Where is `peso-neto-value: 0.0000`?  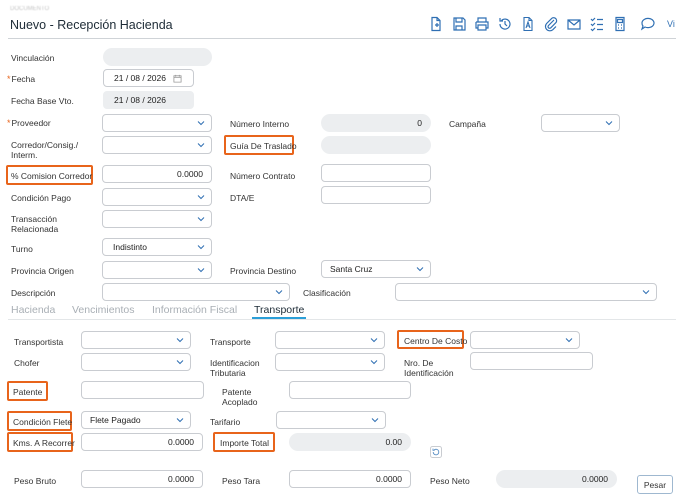 peso-neto-value: 0.0000 is located at coordinates (595, 479).